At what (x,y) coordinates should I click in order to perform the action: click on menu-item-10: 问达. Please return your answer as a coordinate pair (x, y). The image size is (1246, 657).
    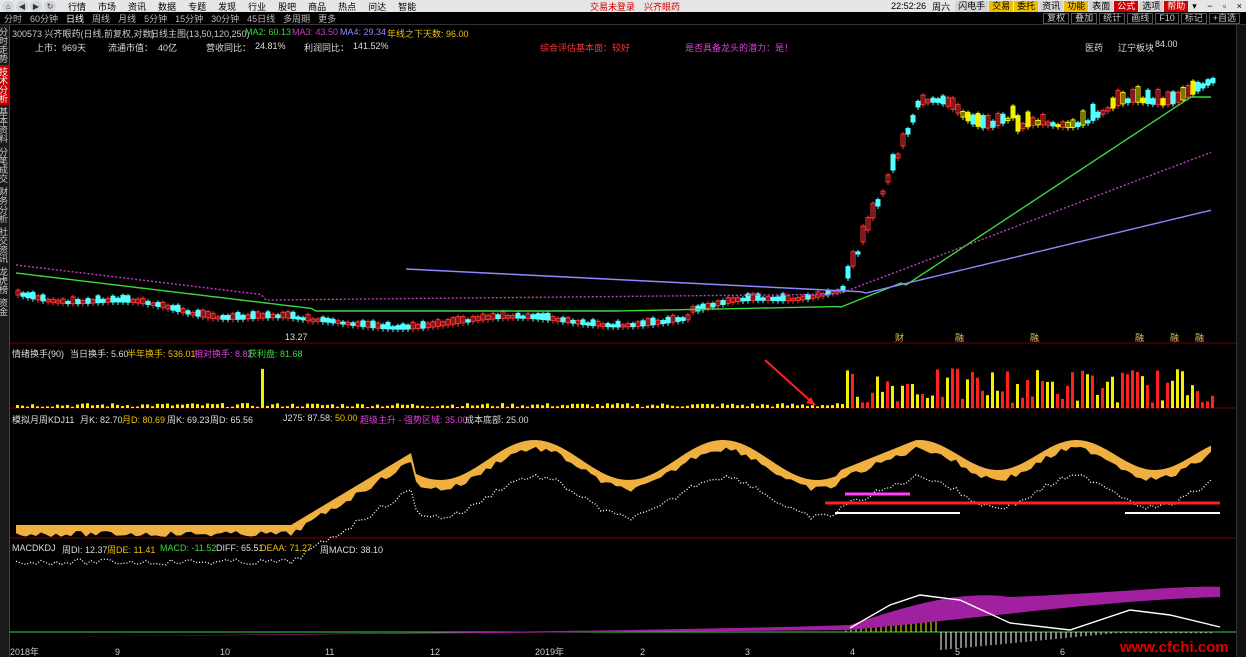
    Looking at the image, I should click on (377, 6).